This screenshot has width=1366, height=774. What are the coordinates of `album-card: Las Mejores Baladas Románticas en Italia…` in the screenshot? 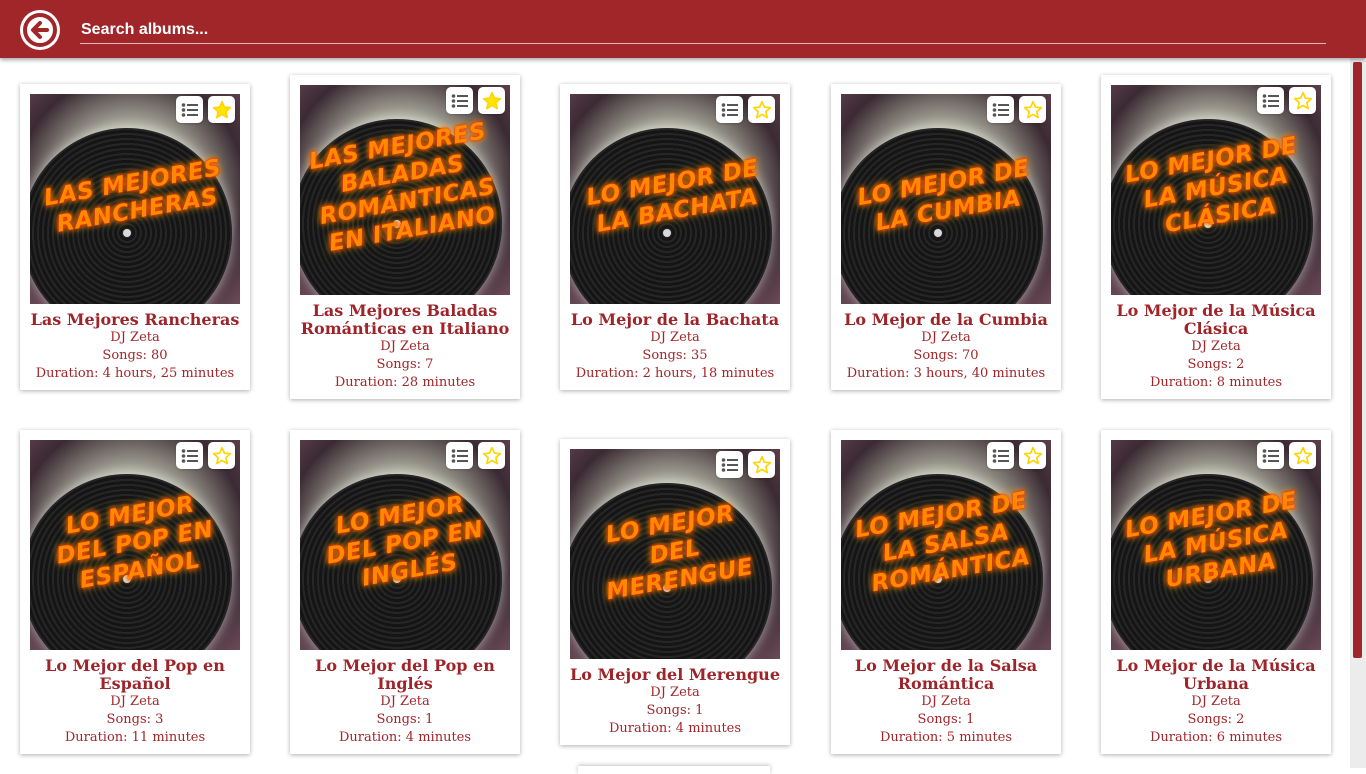 It's located at (405, 237).